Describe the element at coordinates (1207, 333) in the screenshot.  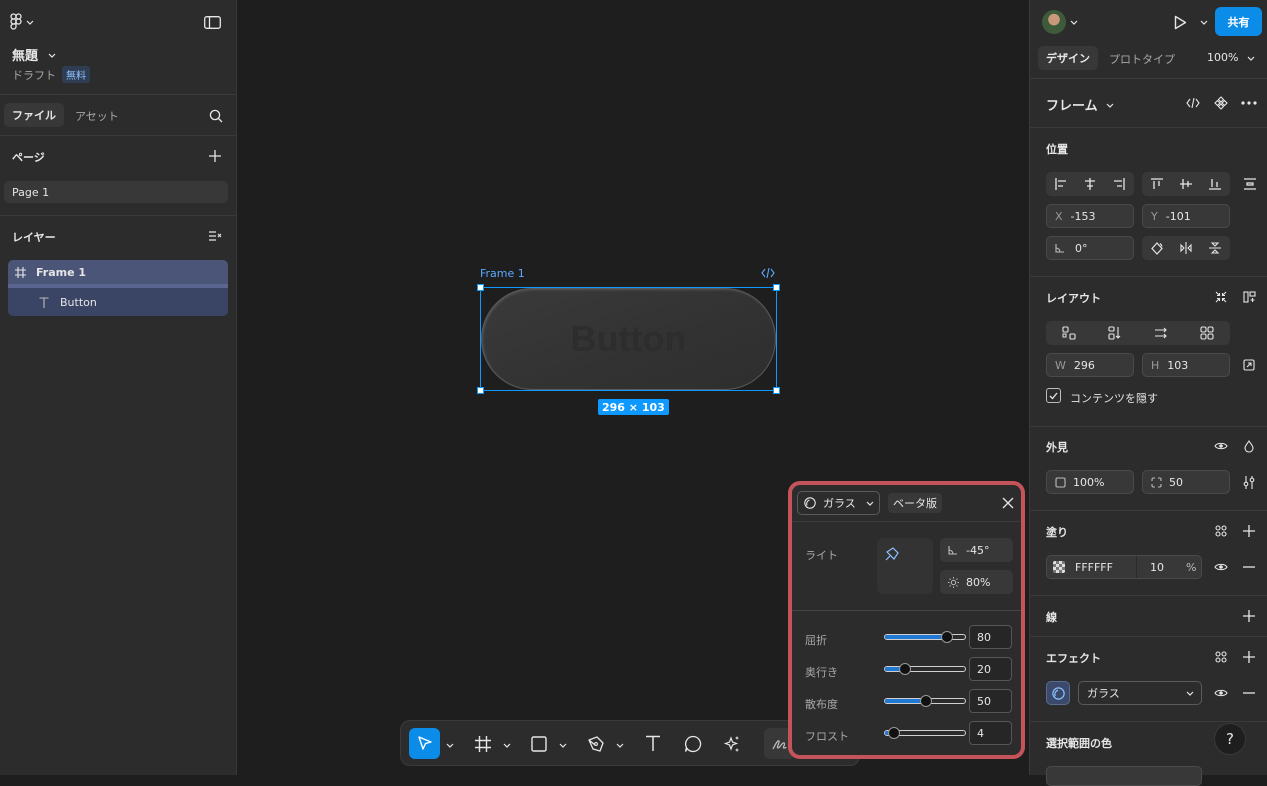
I see `layout-grid-icon` at that location.